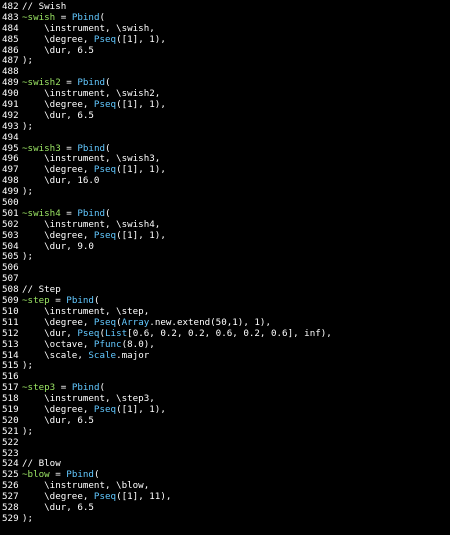 Image resolution: width=450 pixels, height=535 pixels. Describe the element at coordinates (10, 39) in the screenshot. I see `line-number: 485` at that location.